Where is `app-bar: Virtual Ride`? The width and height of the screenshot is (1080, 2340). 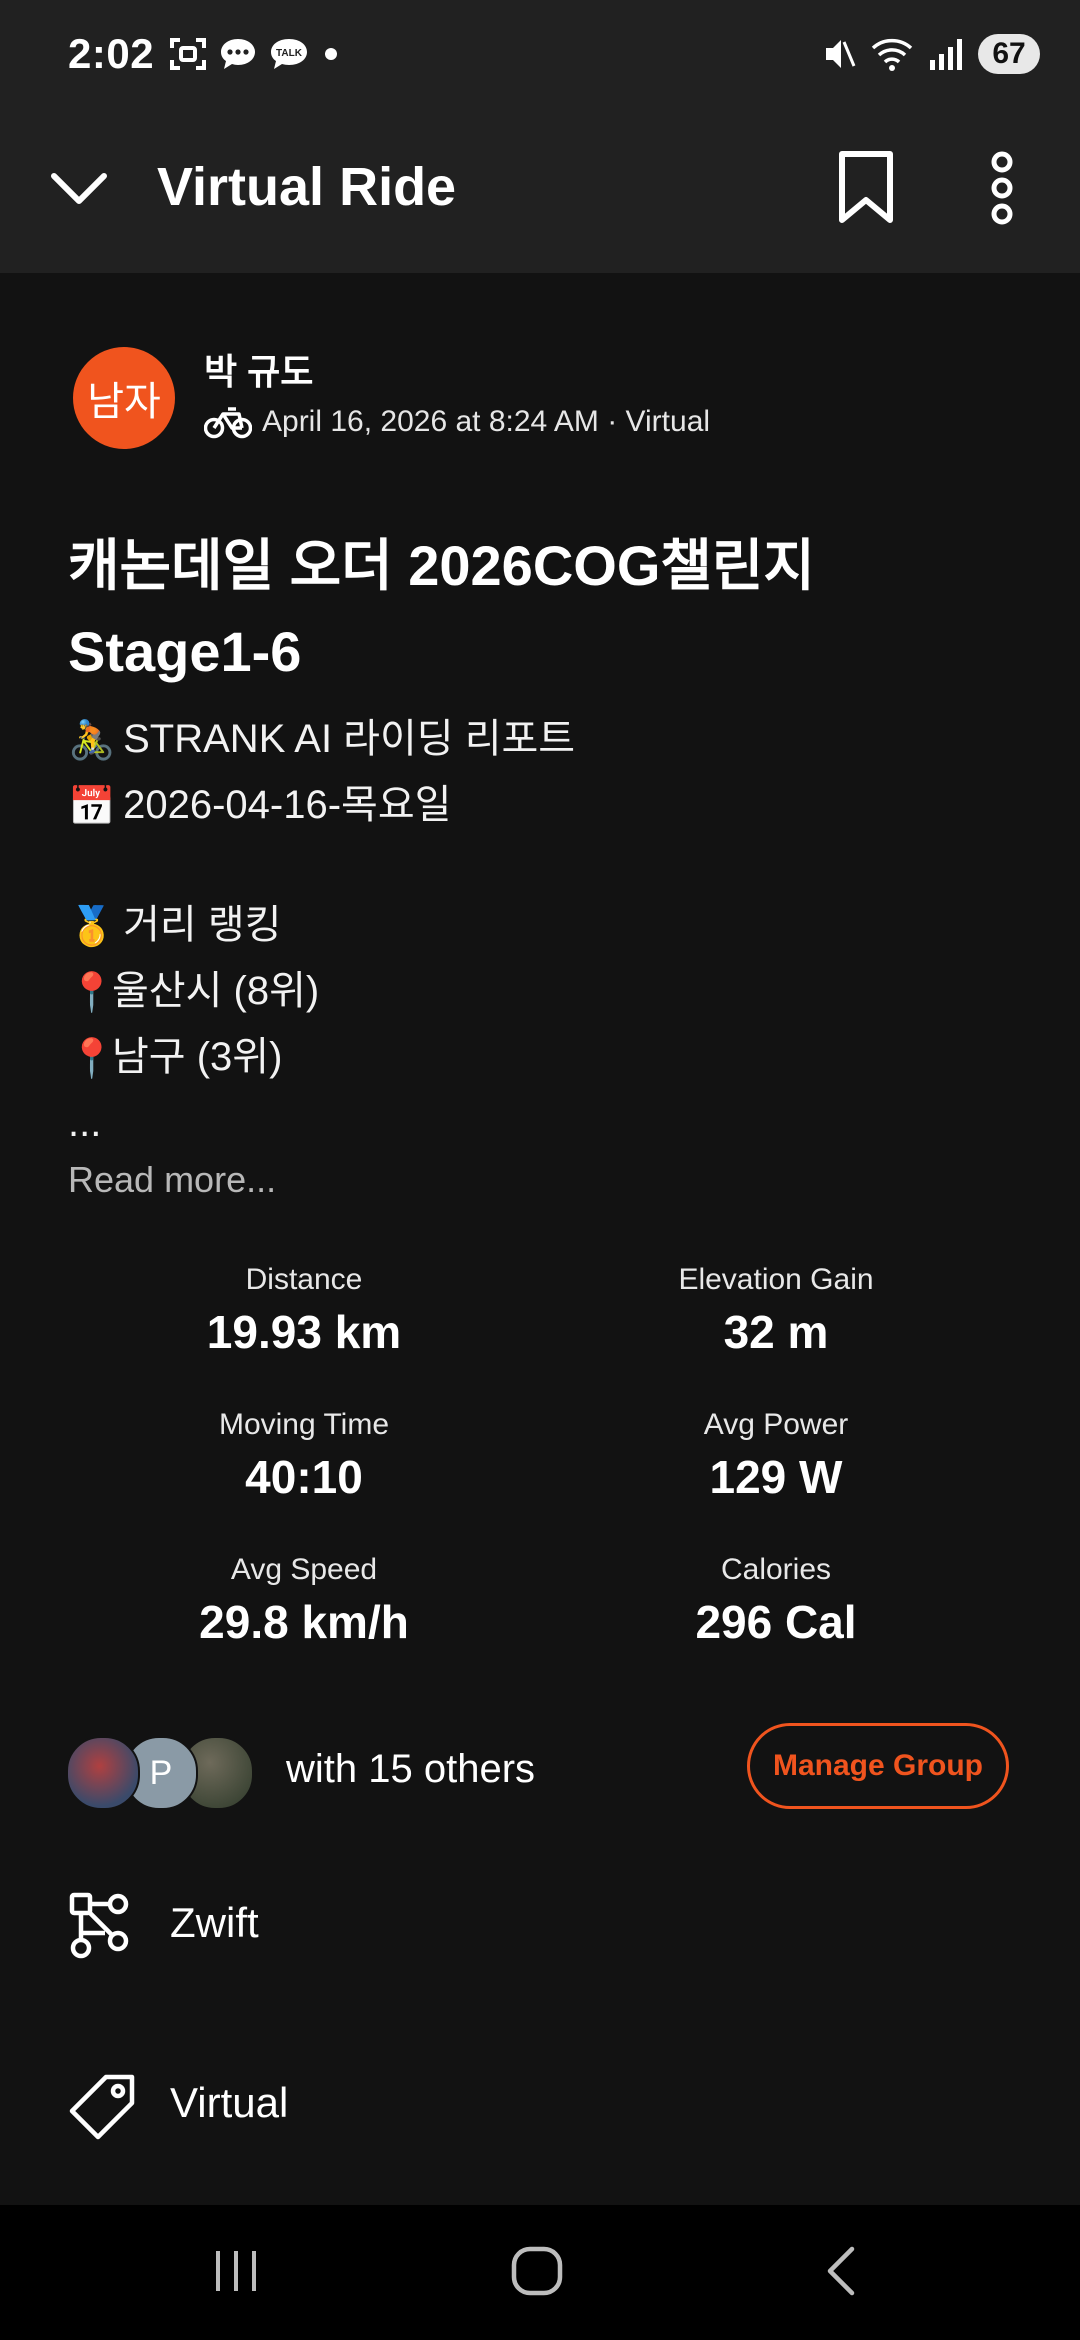 app-bar: Virtual Ride is located at coordinates (540, 195).